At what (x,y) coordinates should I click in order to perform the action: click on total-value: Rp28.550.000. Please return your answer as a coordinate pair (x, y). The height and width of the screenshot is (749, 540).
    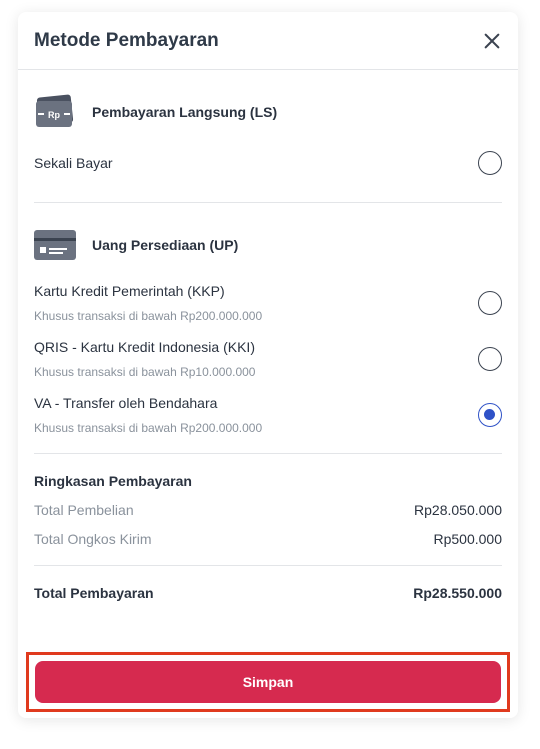
    Looking at the image, I should click on (457, 593).